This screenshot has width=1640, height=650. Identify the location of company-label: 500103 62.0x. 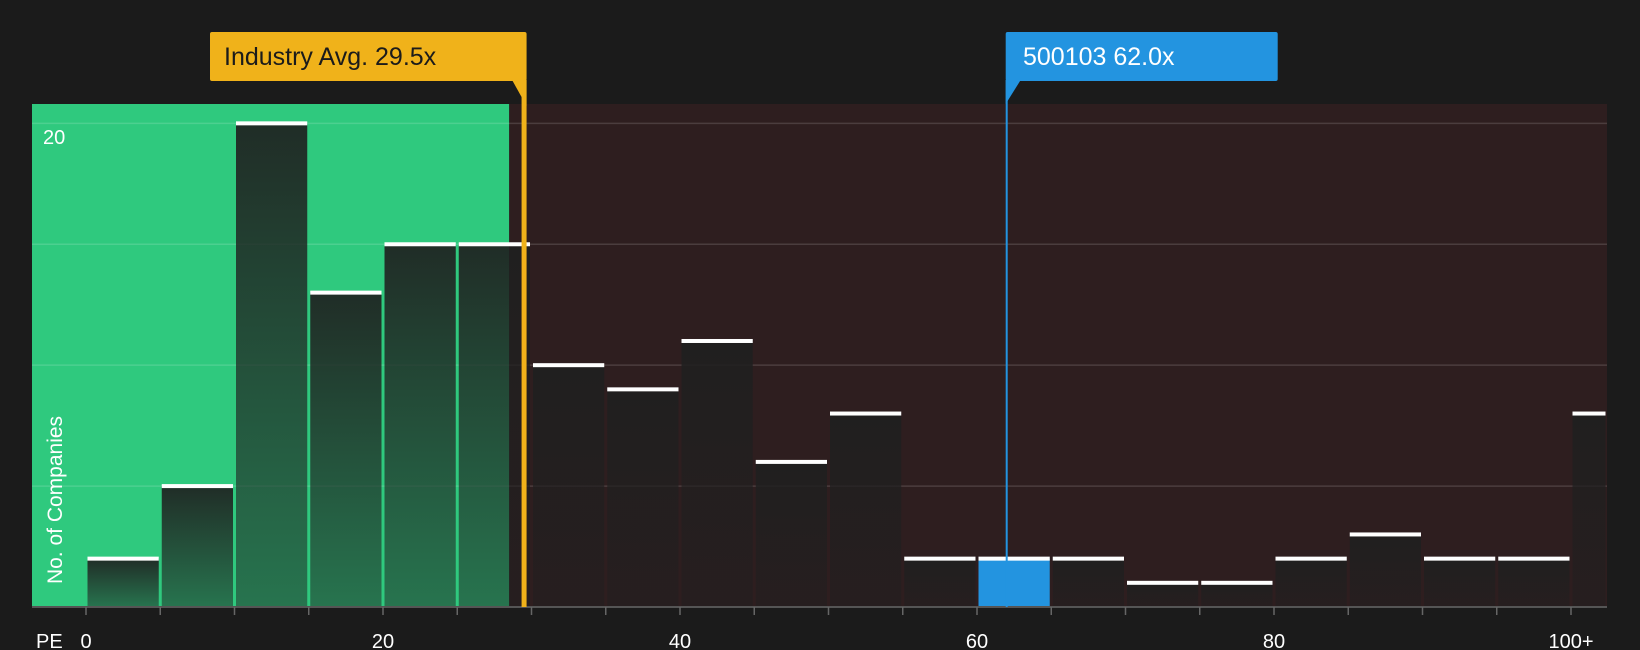
(1099, 57).